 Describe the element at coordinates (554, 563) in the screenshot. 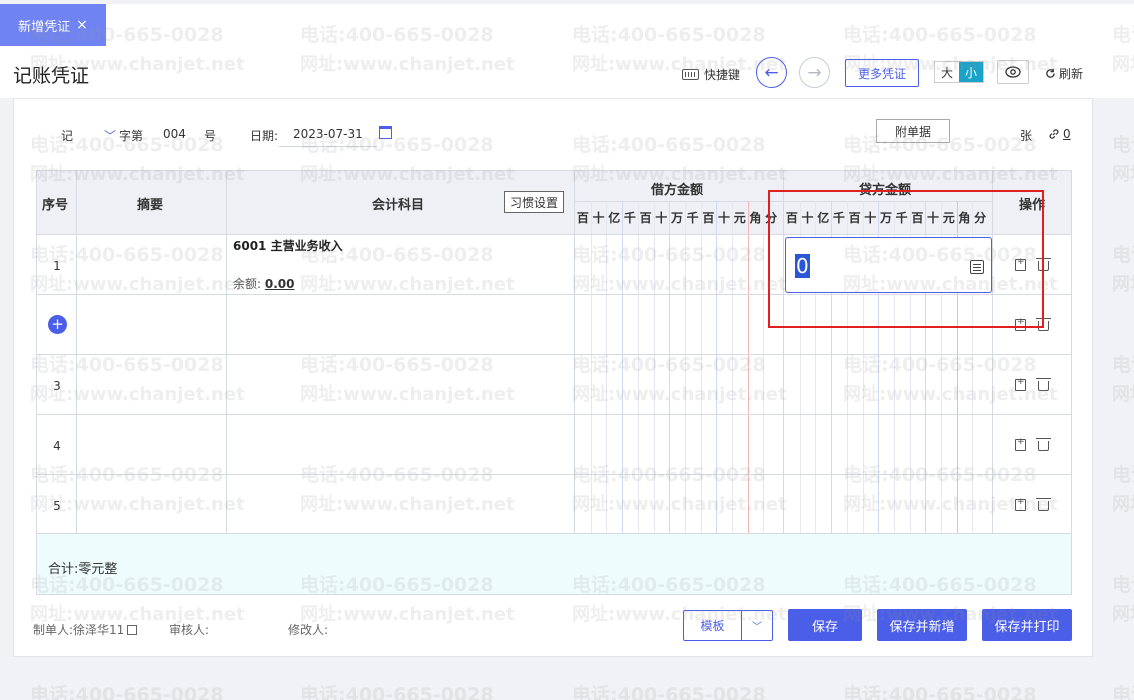

I see `total-row: 合计:零元整` at that location.